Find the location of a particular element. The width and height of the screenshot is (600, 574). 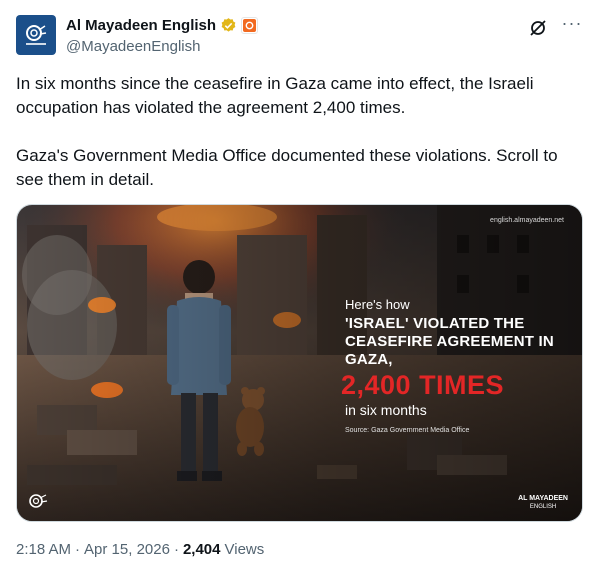

account-names: Al Mayadeen English @MayadeenEnglish is located at coordinates (162, 35).